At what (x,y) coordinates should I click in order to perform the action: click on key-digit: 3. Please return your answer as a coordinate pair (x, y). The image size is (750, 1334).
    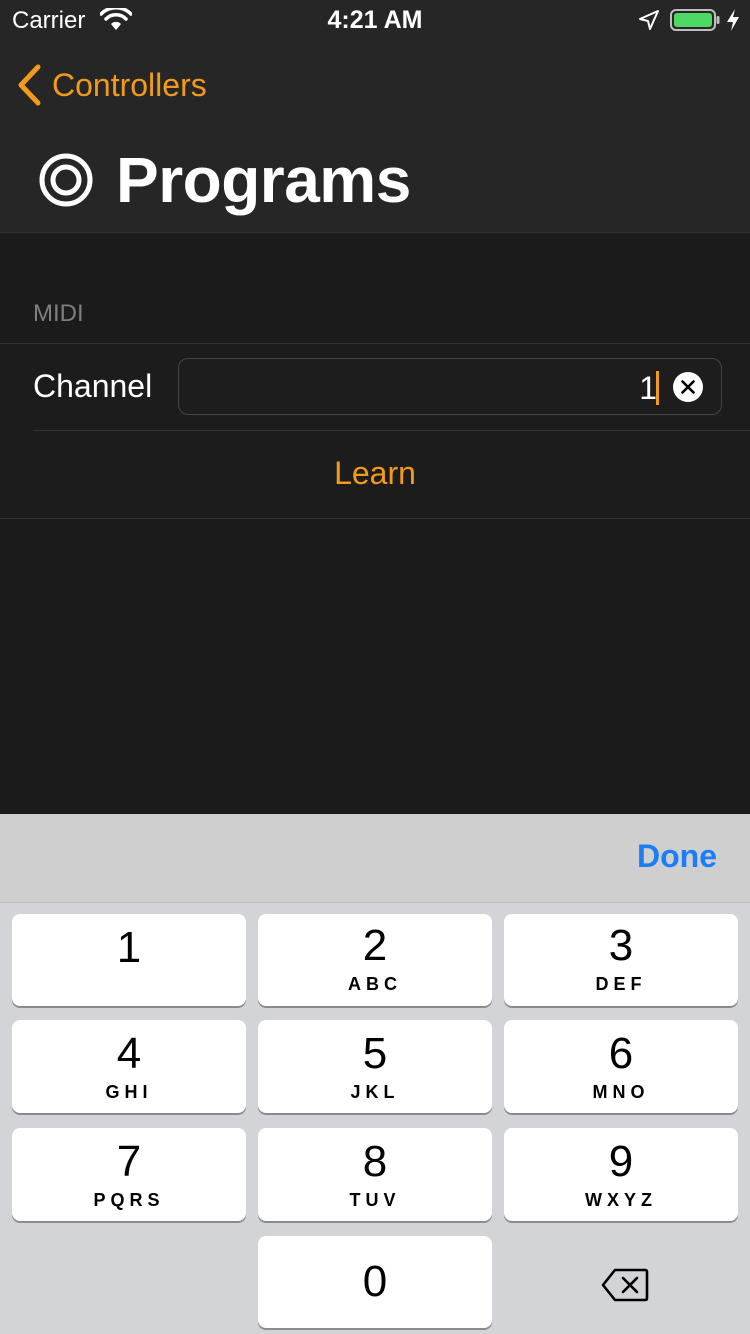
    Looking at the image, I should click on (621, 945).